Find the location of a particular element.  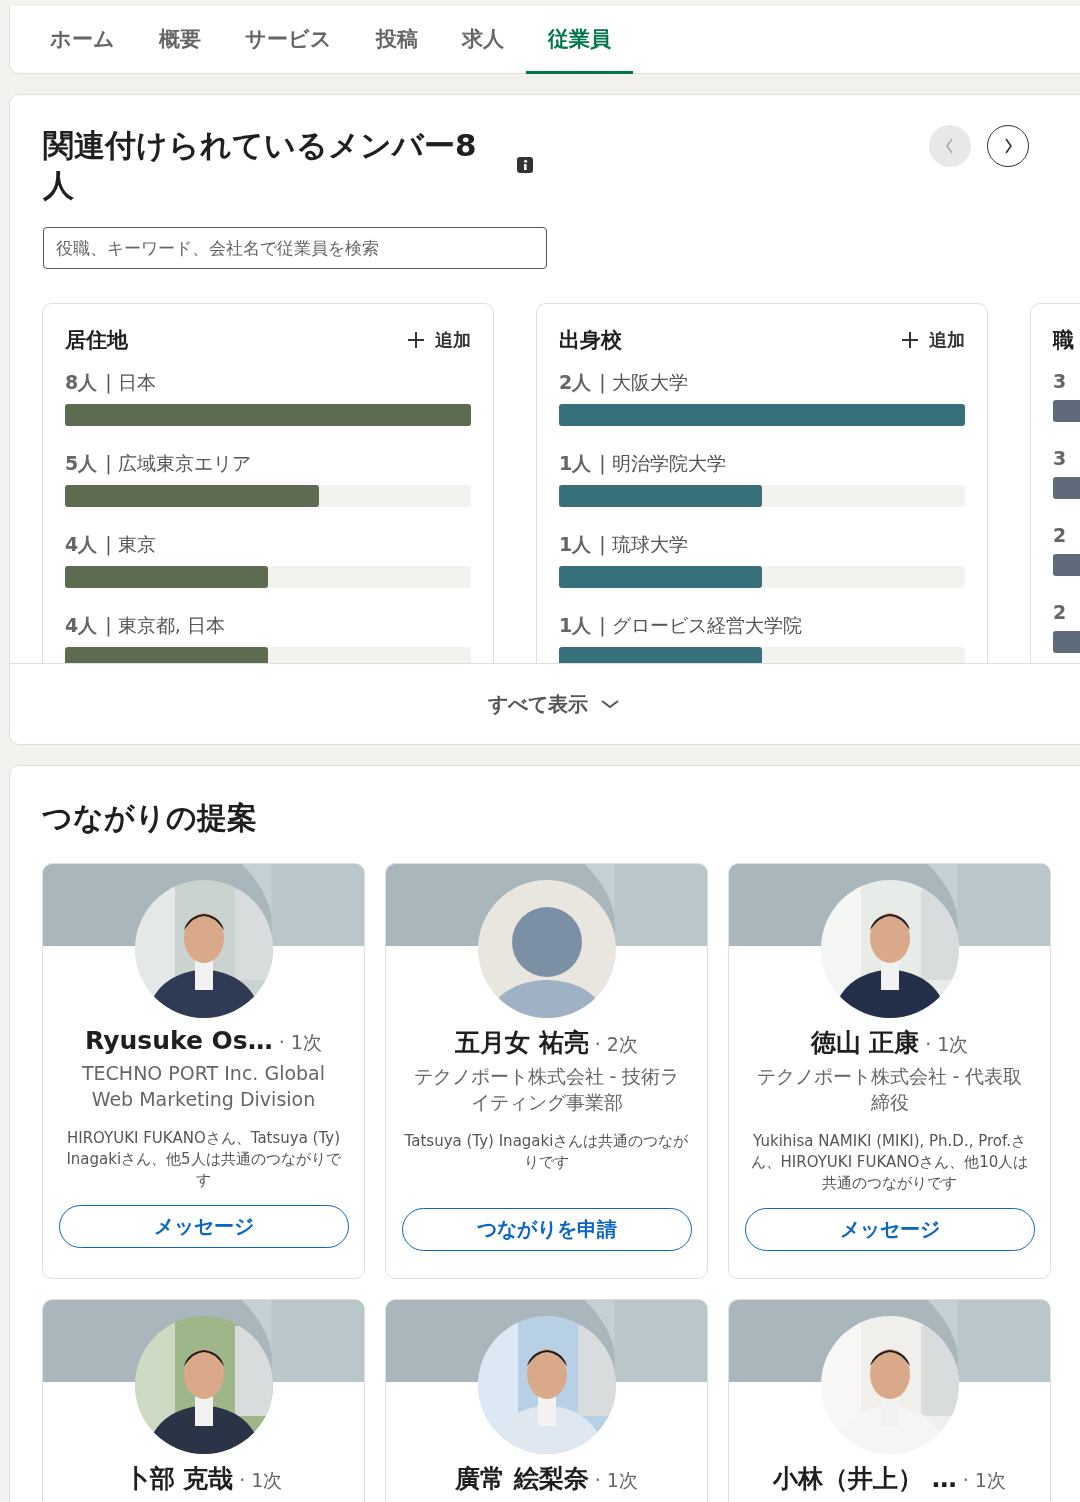

person-name: 廣常 絵梨奈 is located at coordinates (522, 1478).